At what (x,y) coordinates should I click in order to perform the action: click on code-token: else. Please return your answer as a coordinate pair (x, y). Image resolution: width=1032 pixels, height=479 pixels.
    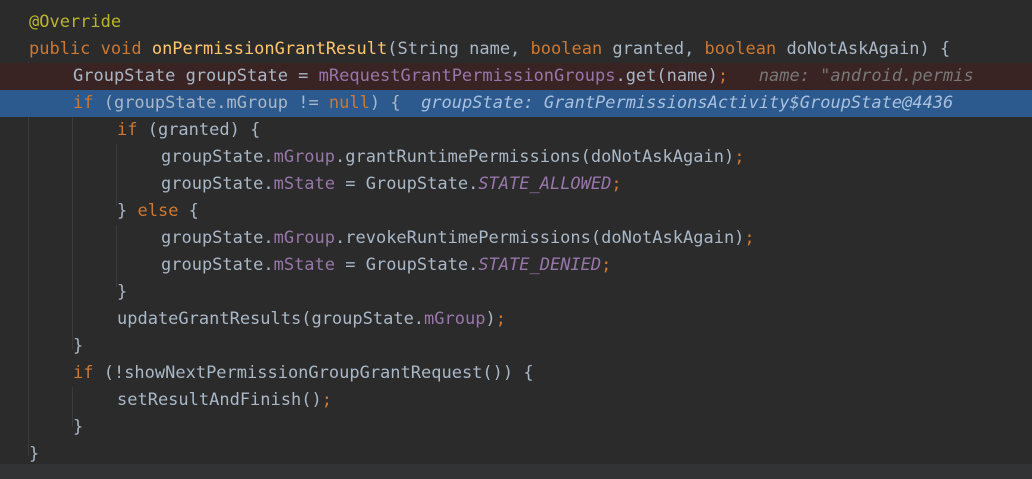
    Looking at the image, I should click on (163, 211).